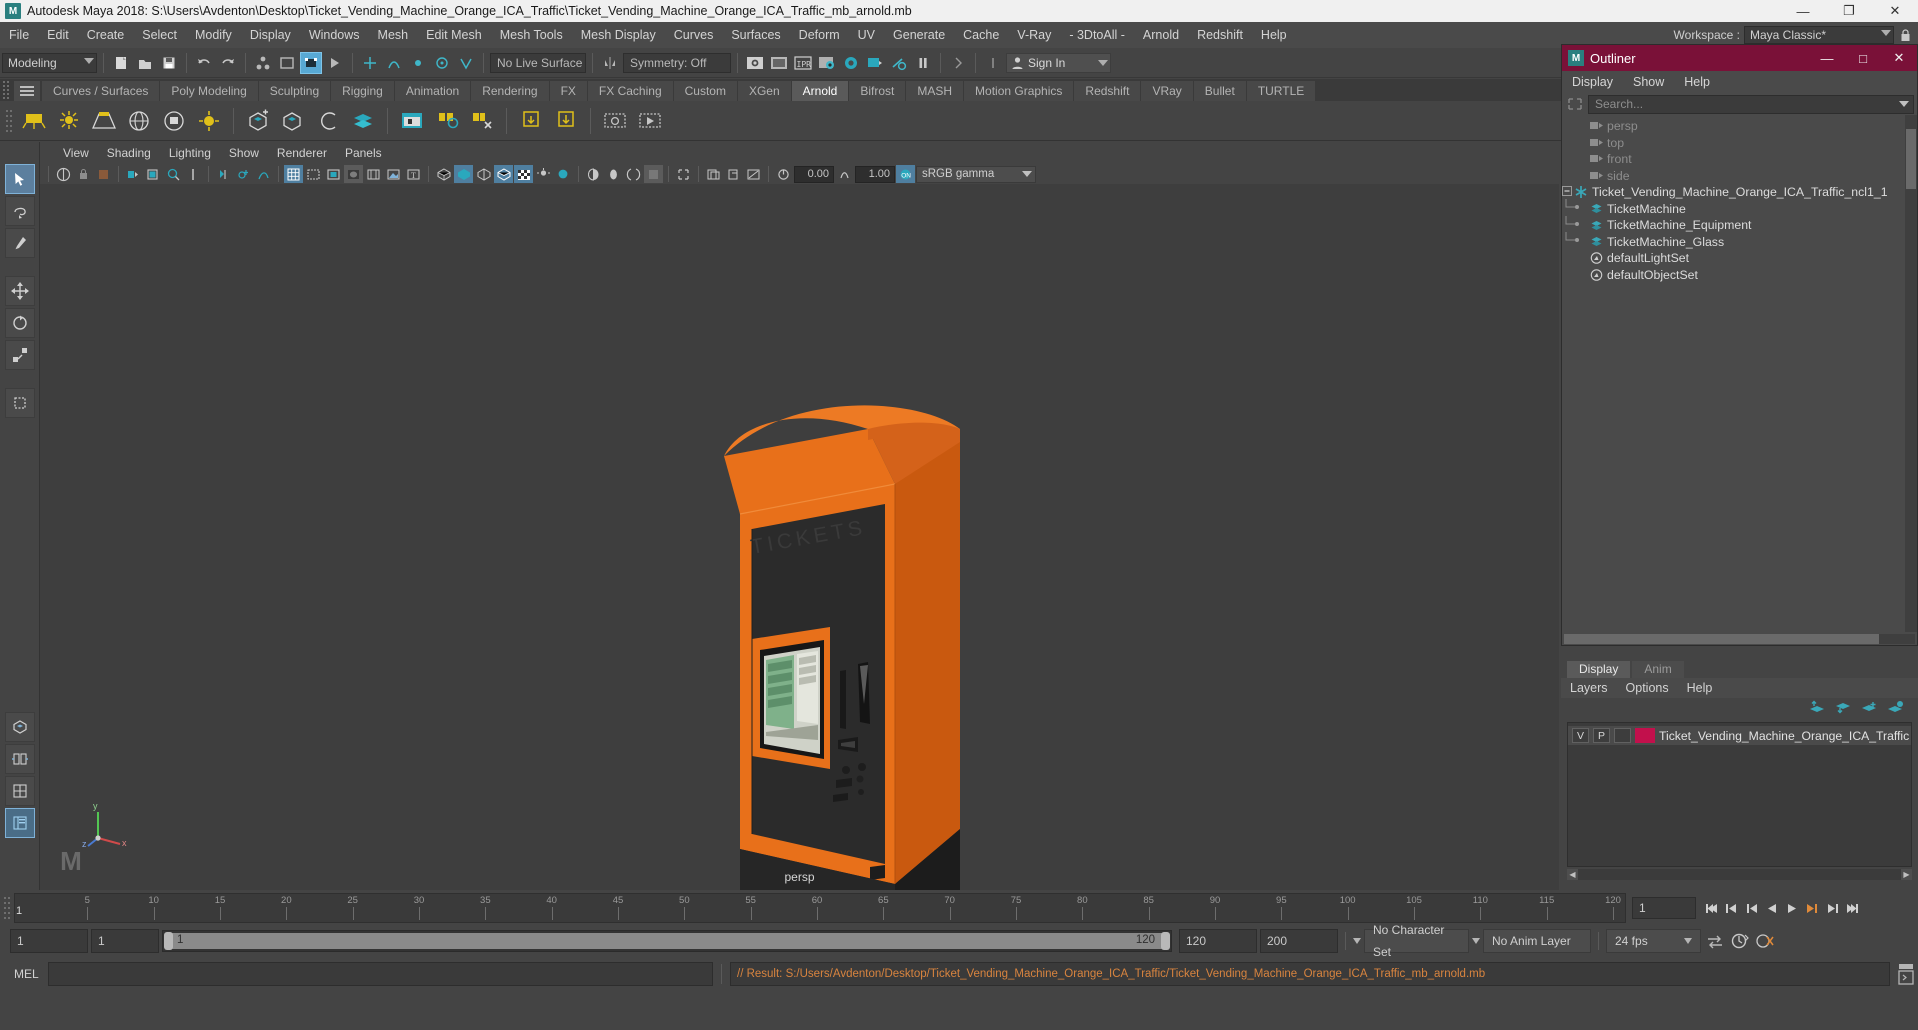 This screenshot has width=1918, height=1030. Describe the element at coordinates (145, 63) in the screenshot. I see `open-scene-icon` at that location.